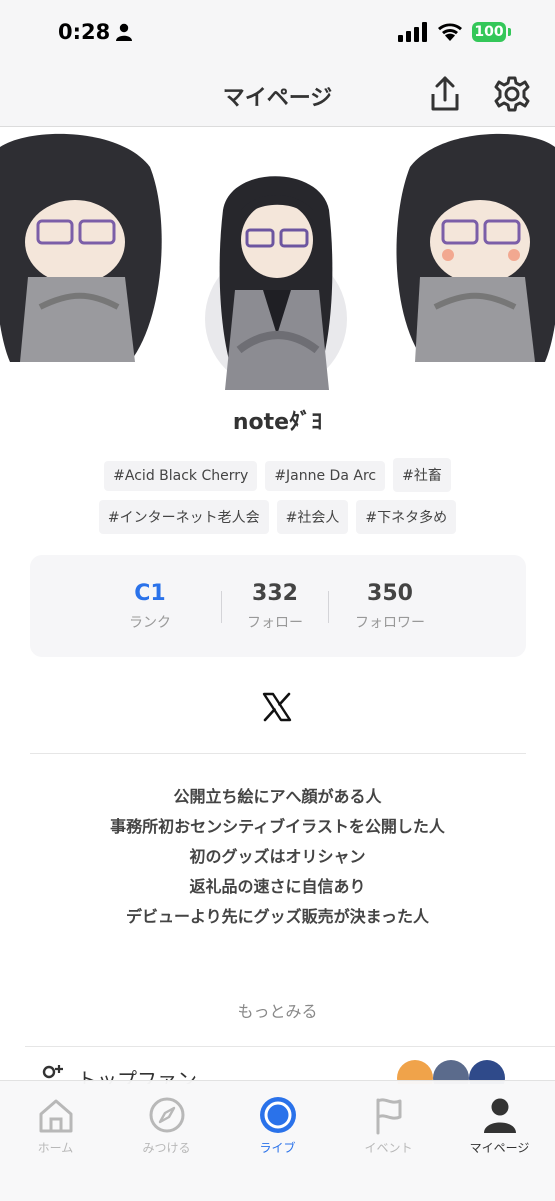 This screenshot has width=555, height=1201. Describe the element at coordinates (275, 593) in the screenshot. I see `following-count: 332` at that location.